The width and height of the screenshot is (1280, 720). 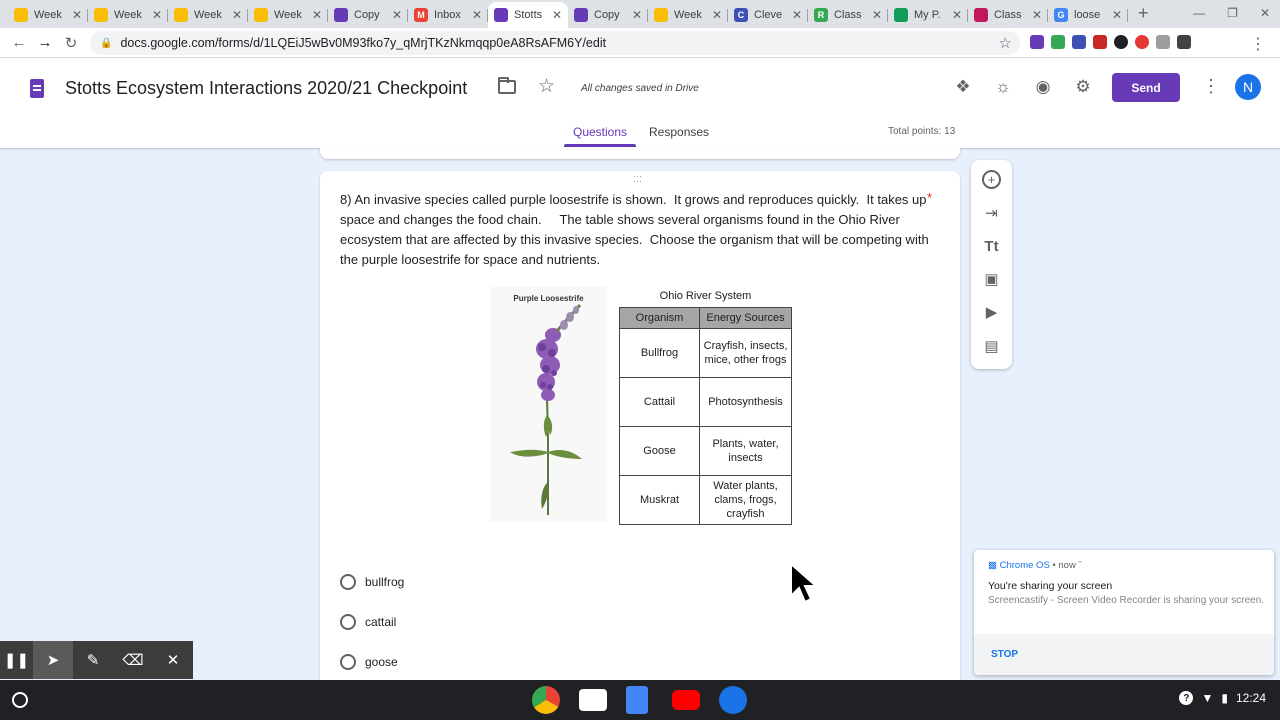 I want to click on star-icon: ☆, so click(x=546, y=86).